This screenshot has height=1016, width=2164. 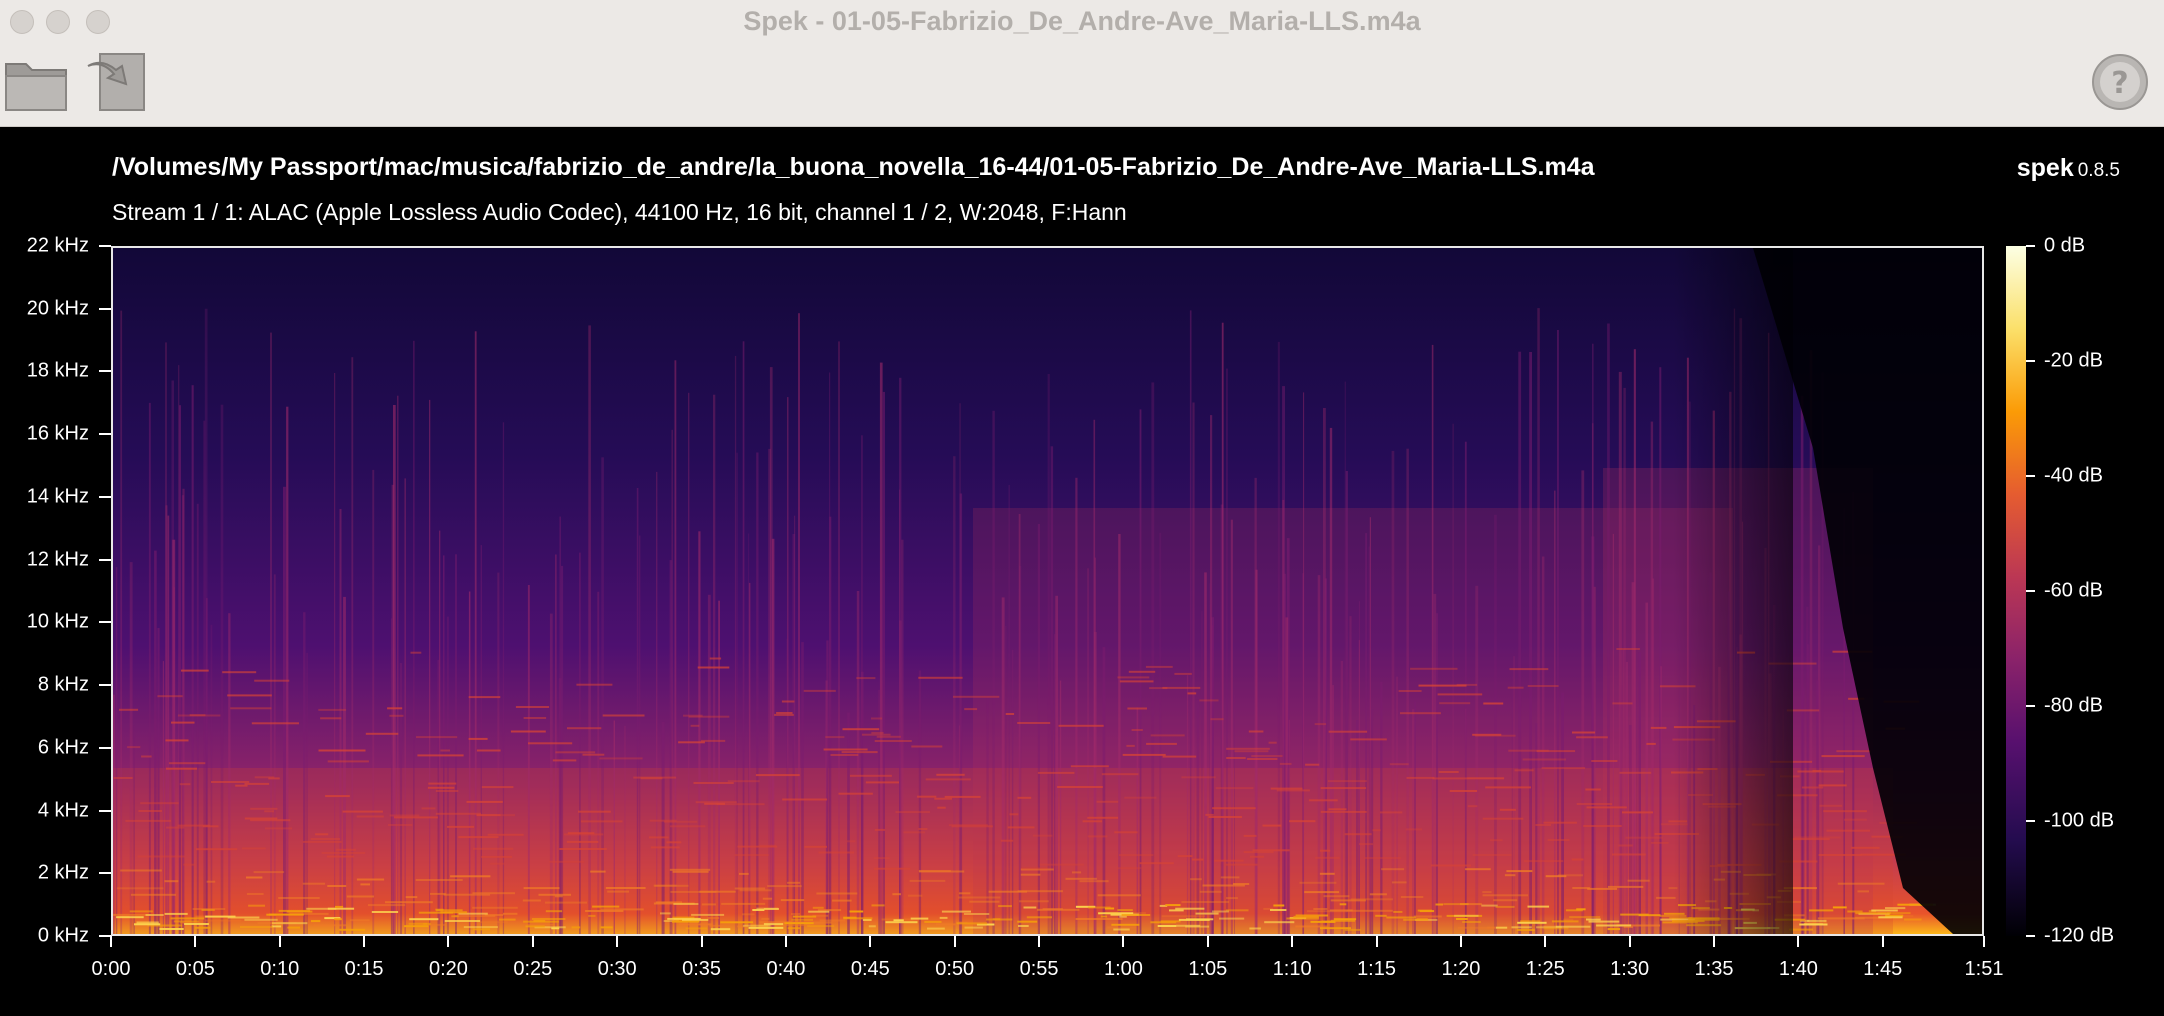 I want to click on save-icon, so click(x=116, y=82).